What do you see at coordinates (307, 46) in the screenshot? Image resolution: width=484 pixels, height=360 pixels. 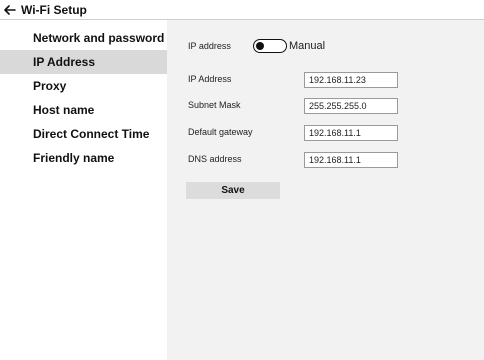 I see `ip-mode-value: Manual` at bounding box center [307, 46].